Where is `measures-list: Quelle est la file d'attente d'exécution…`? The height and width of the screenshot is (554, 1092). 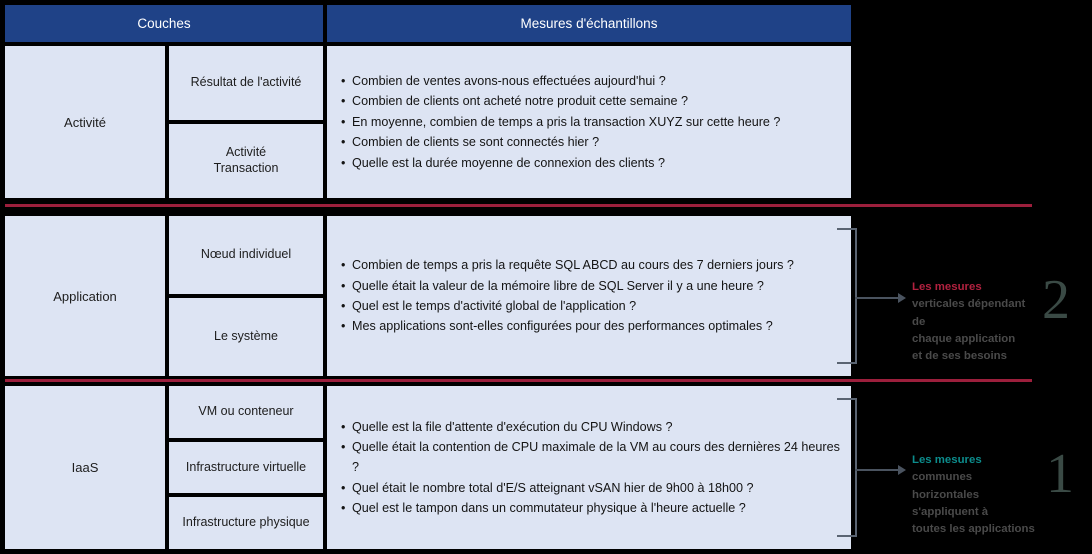 measures-list: Quelle est la file d'attente d'exécution… is located at coordinates (591, 468).